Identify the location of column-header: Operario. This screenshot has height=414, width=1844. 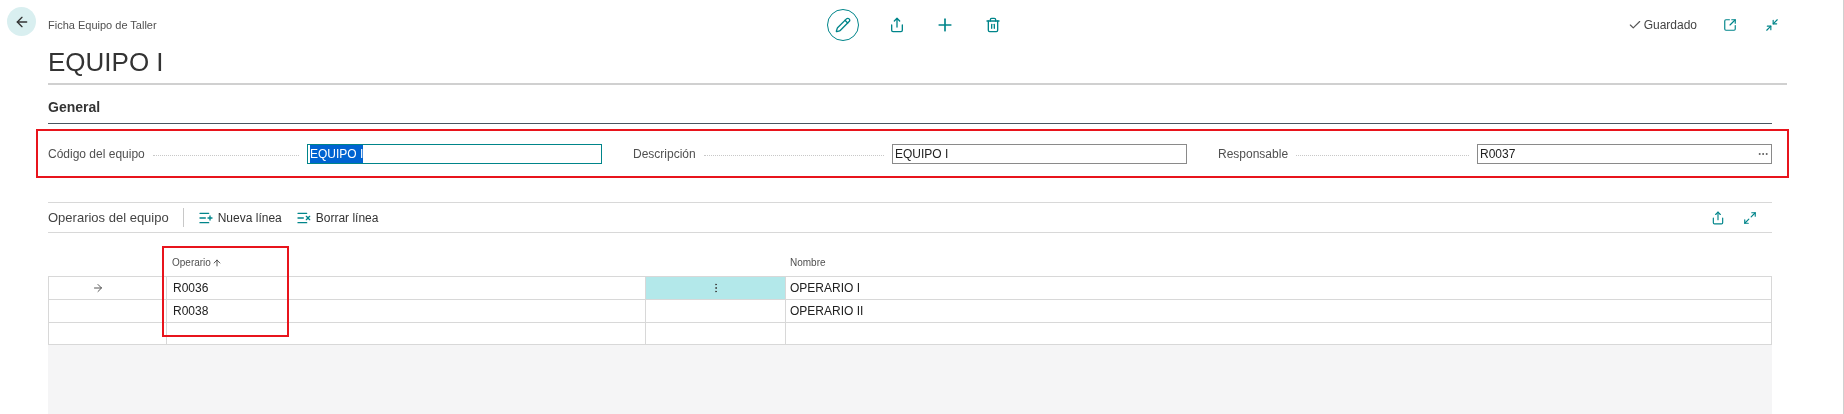
(197, 262).